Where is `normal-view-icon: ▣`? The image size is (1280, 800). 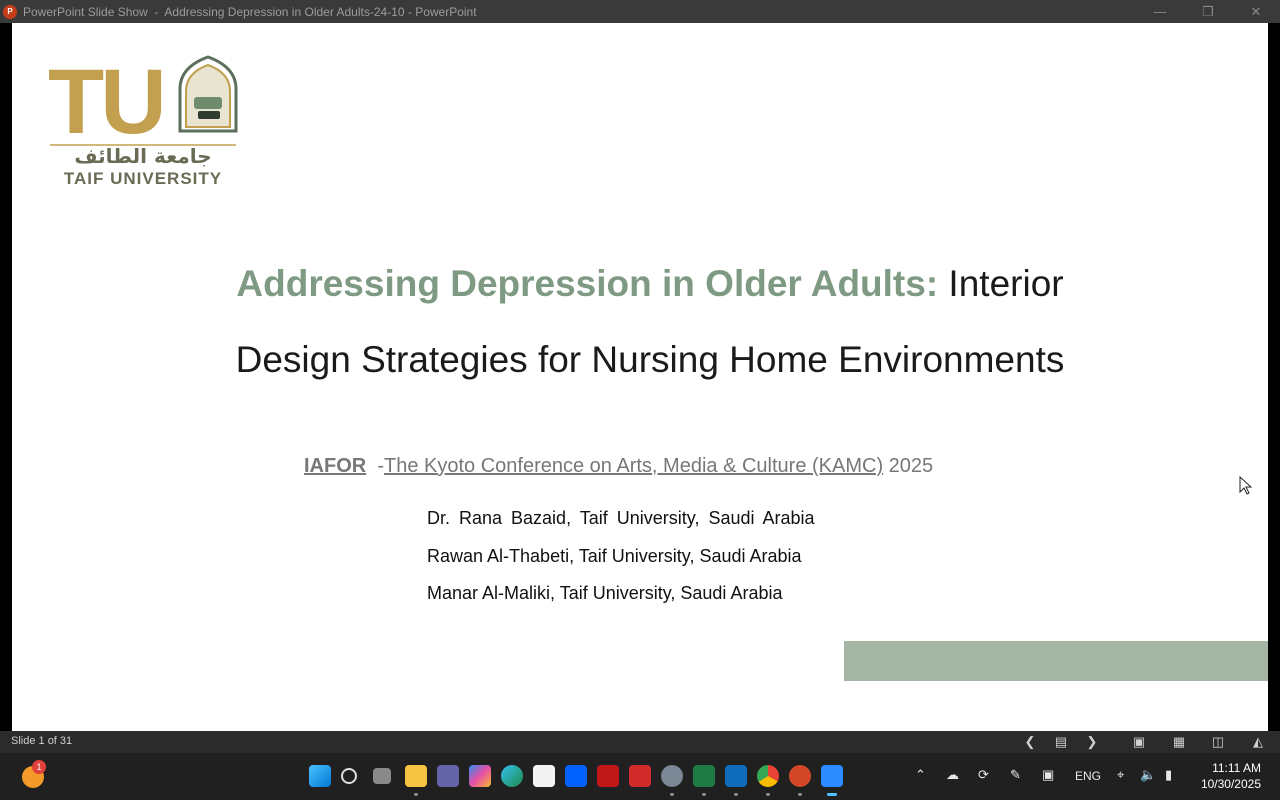
normal-view-icon: ▣ is located at coordinates (1139, 742).